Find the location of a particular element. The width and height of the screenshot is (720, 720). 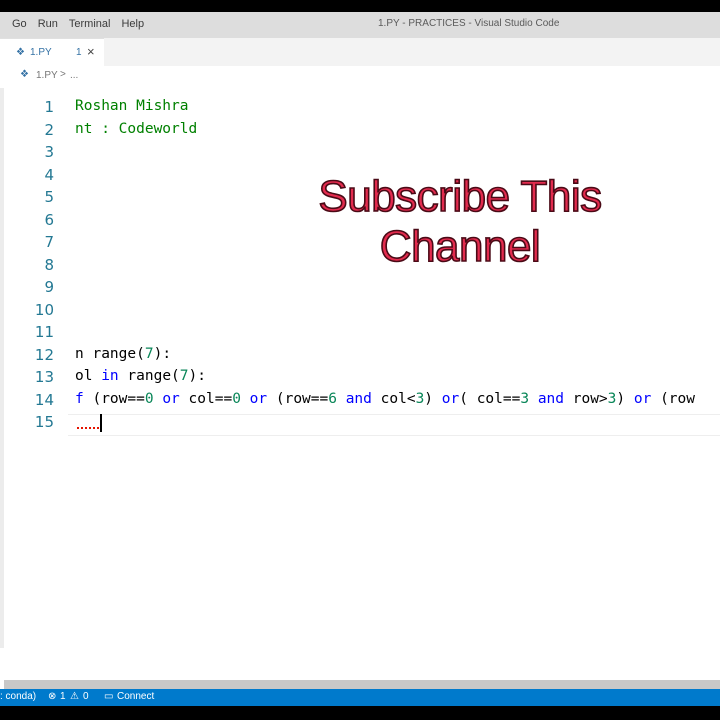

code-line: 11 is located at coordinates (360, 332).